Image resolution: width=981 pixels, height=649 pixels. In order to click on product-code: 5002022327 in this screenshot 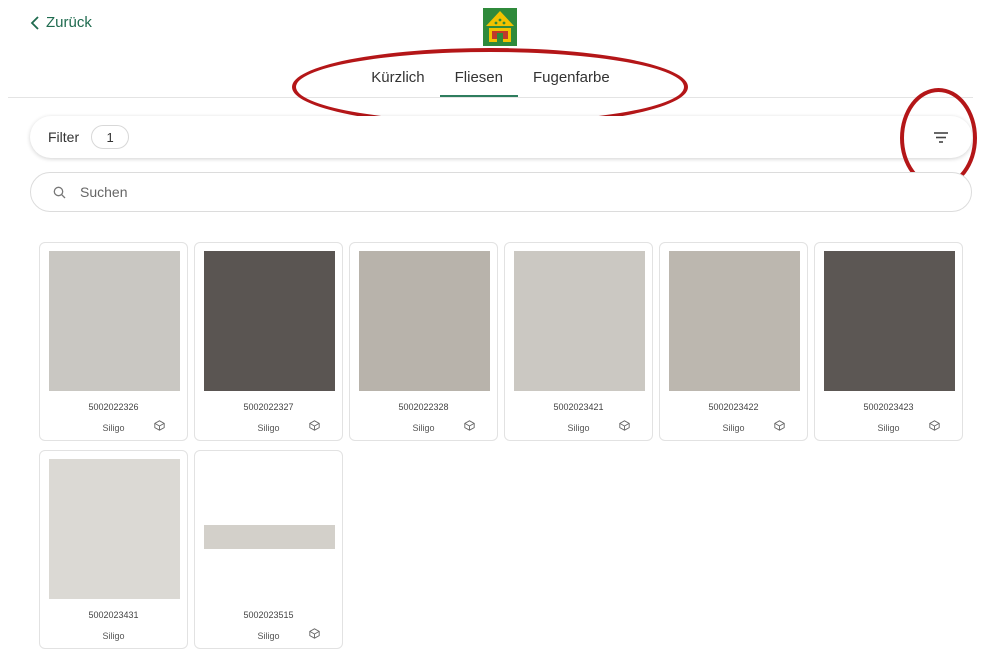, I will do `click(268, 407)`.